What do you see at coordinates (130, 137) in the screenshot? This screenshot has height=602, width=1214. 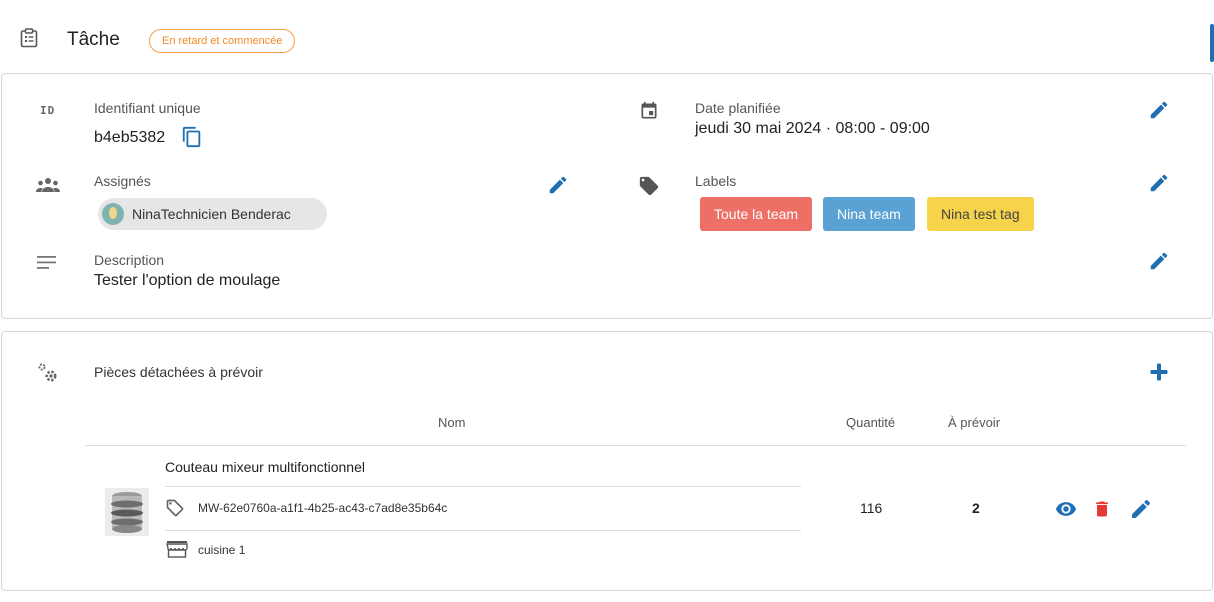 I see `id-value: b4eb5382` at bounding box center [130, 137].